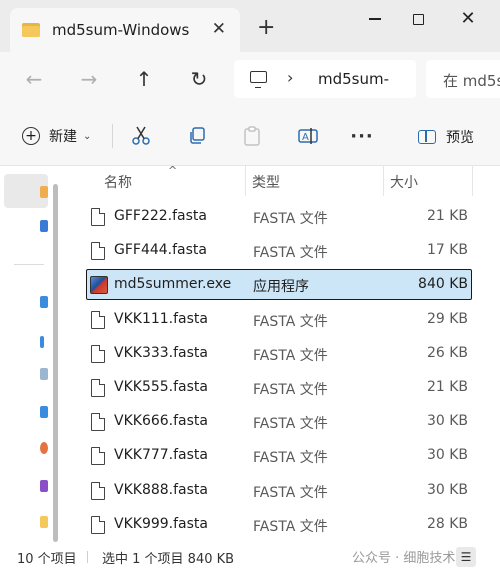 Image resolution: width=500 pixels, height=571 pixels. Describe the element at coordinates (286, 388) in the screenshot. I see `file-row: VKK555.fasta FASTA 文件 21 KB` at that location.